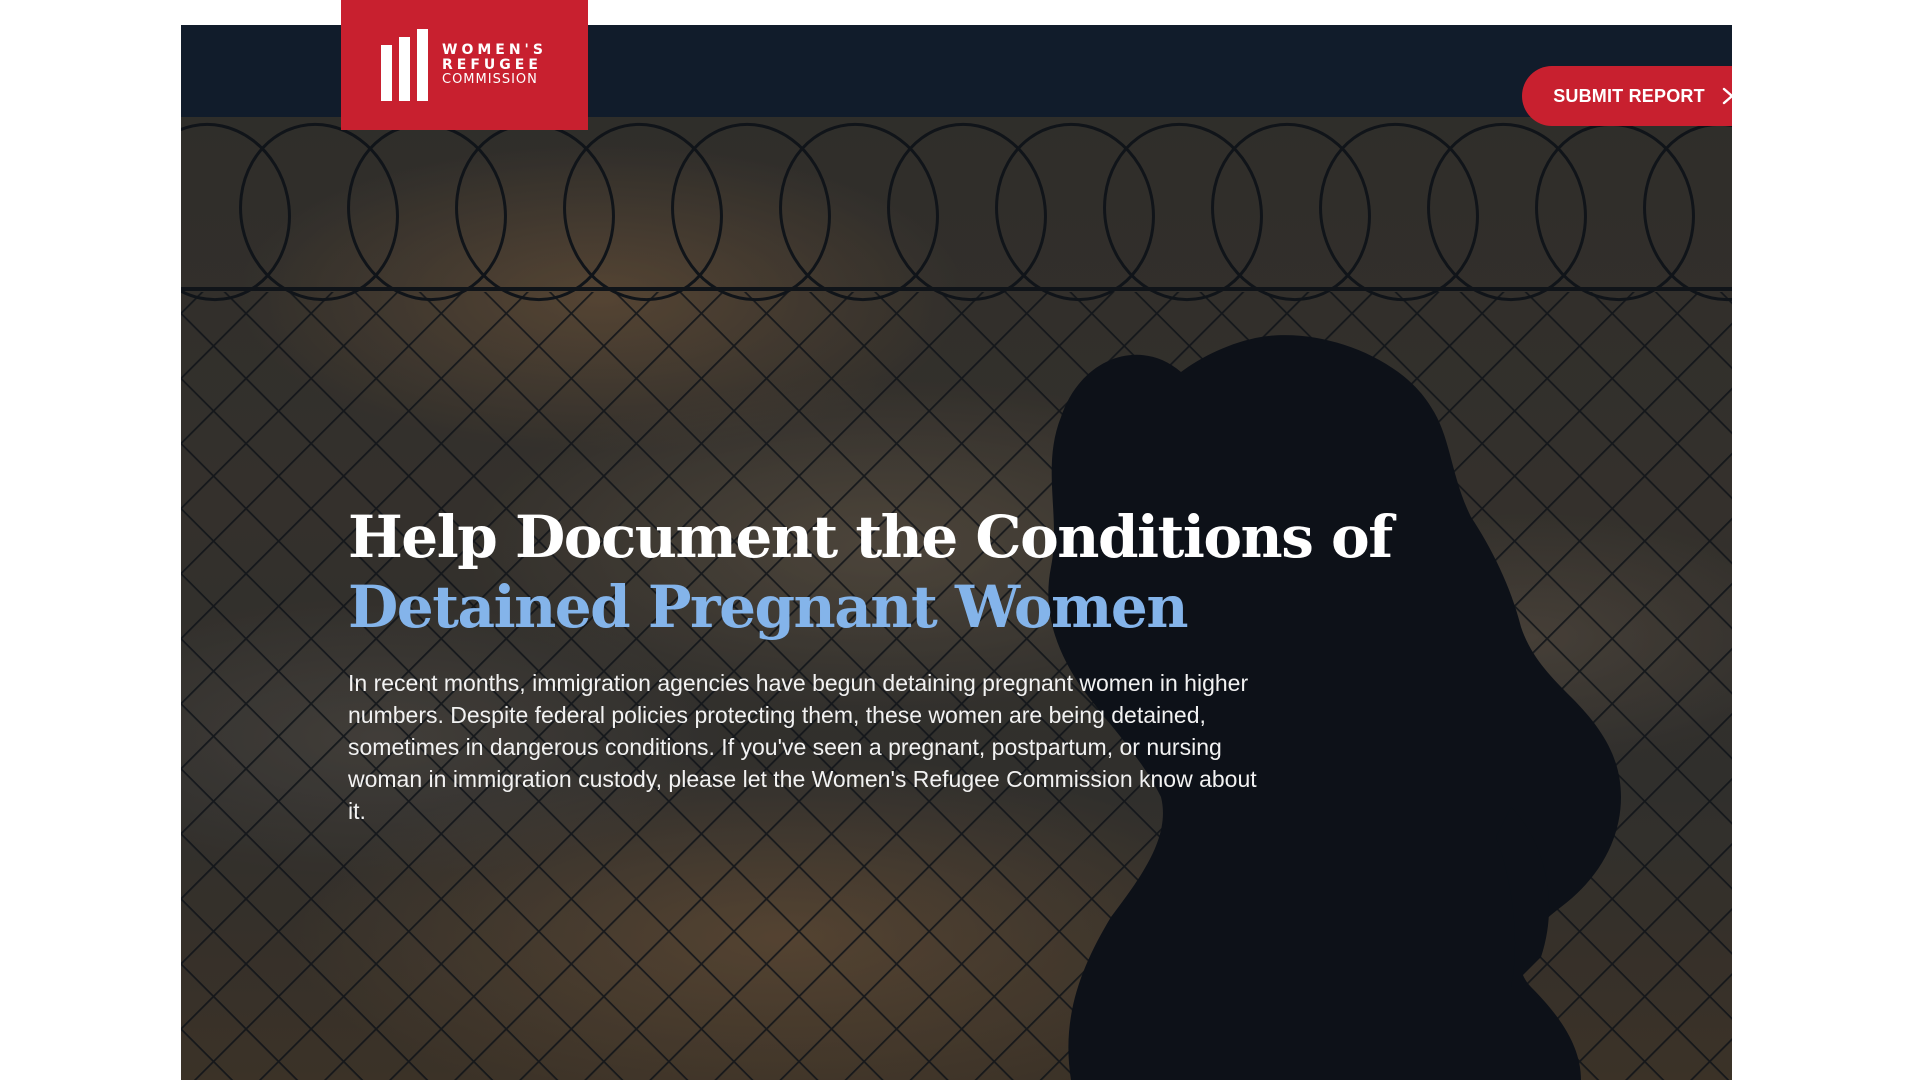 This screenshot has width=1916, height=1080. I want to click on submit-report-button: SUBMIT REPORT, so click(1627, 96).